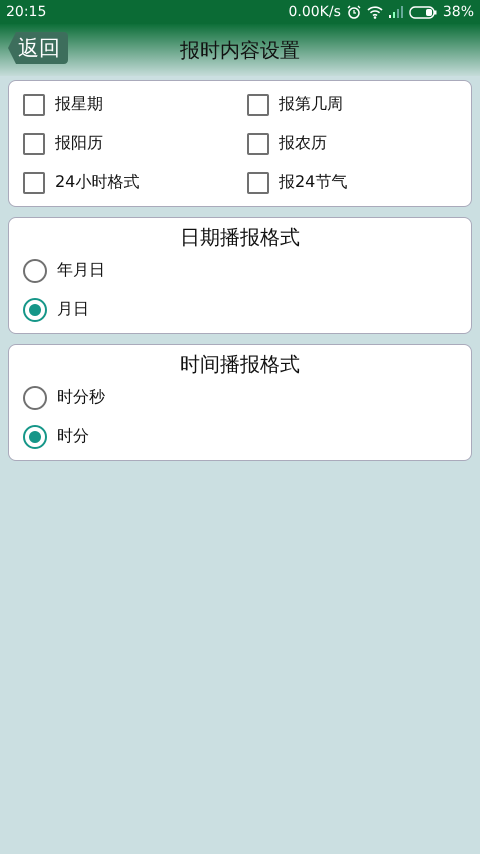 Image resolution: width=480 pixels, height=854 pixels. What do you see at coordinates (79, 104) in the screenshot?
I see `option-label: 报星期` at bounding box center [79, 104].